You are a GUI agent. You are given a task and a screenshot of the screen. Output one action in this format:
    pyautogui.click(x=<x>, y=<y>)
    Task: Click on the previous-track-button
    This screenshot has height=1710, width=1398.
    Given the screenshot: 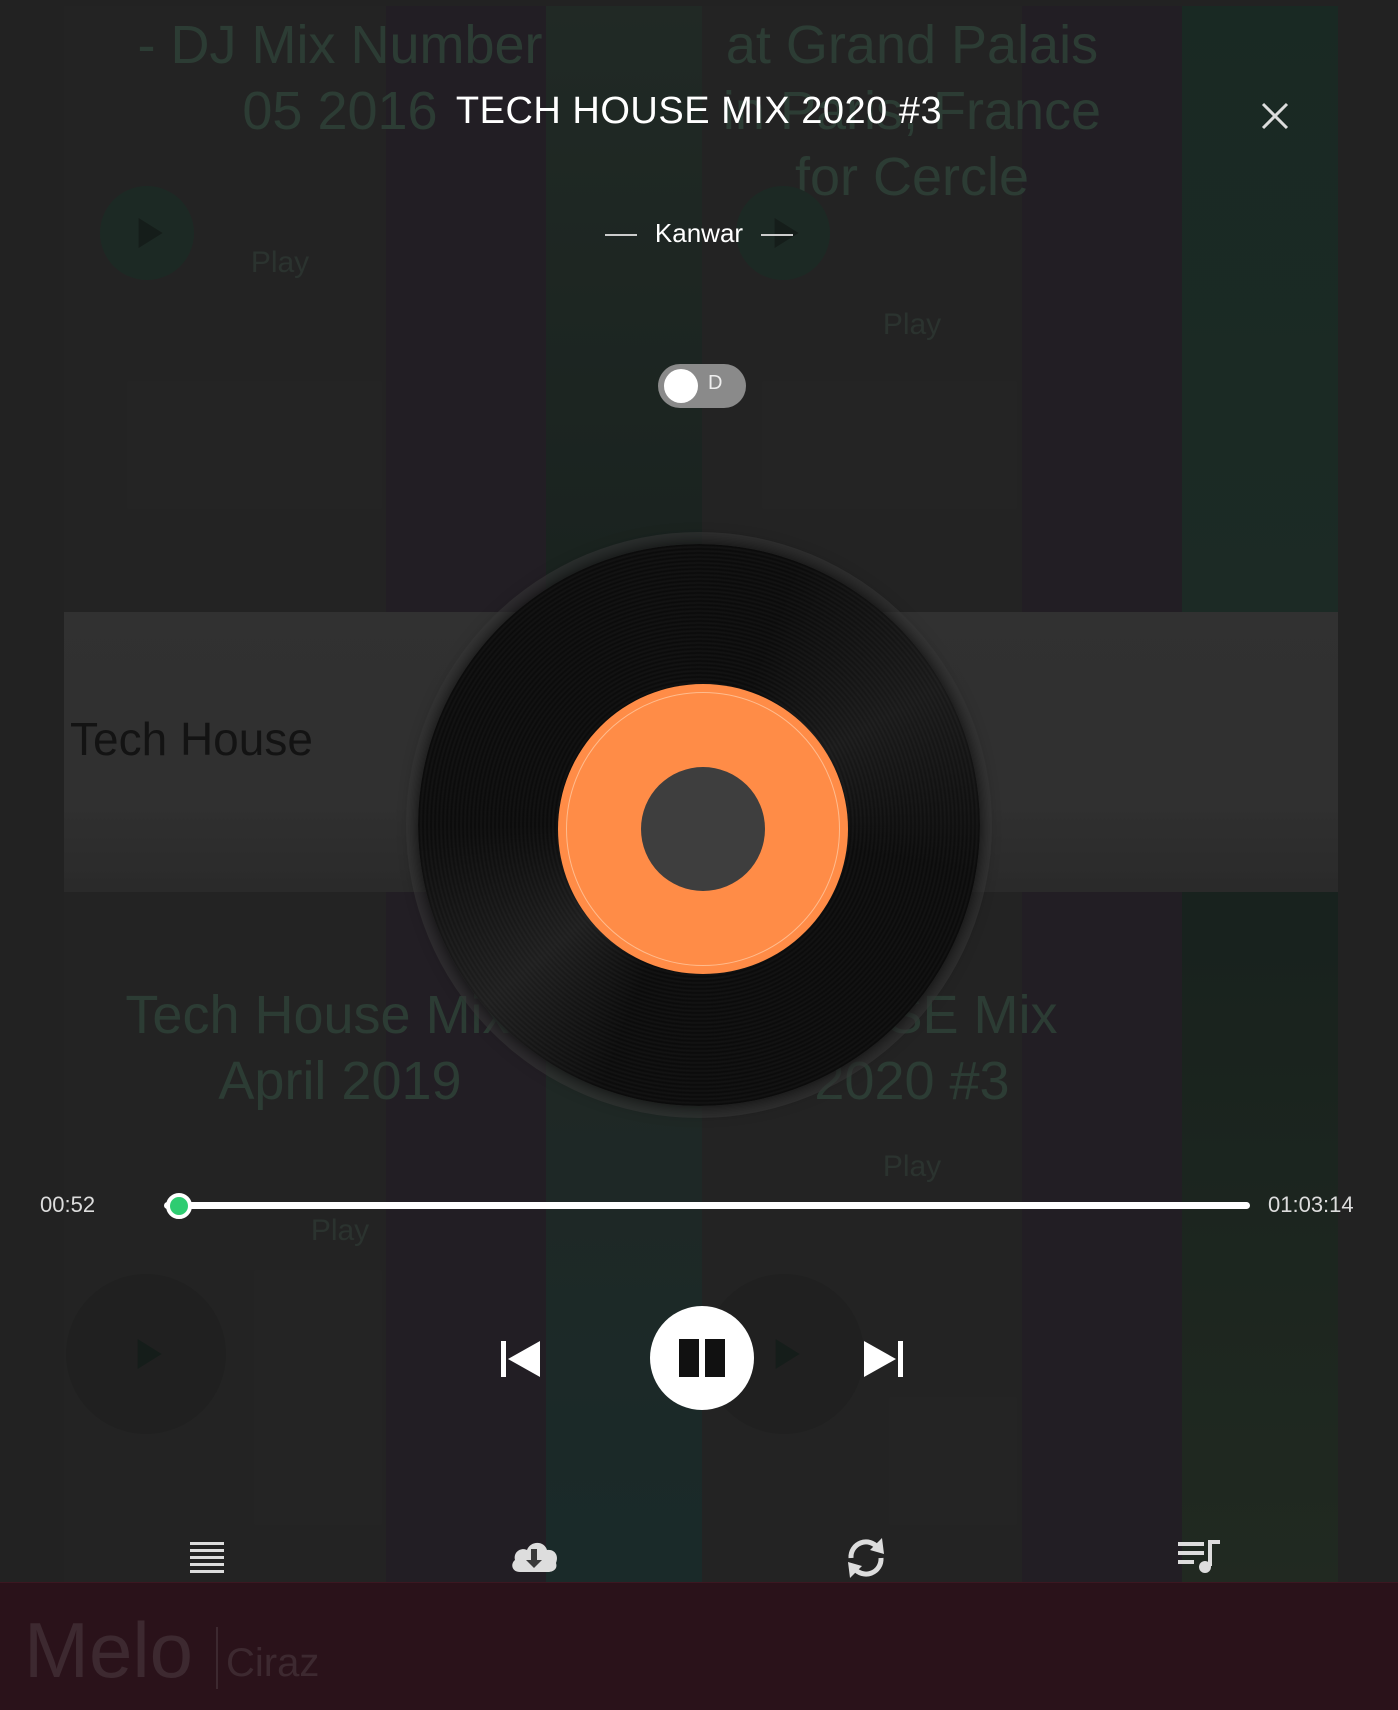 What is the action you would take?
    pyautogui.click(x=521, y=1359)
    